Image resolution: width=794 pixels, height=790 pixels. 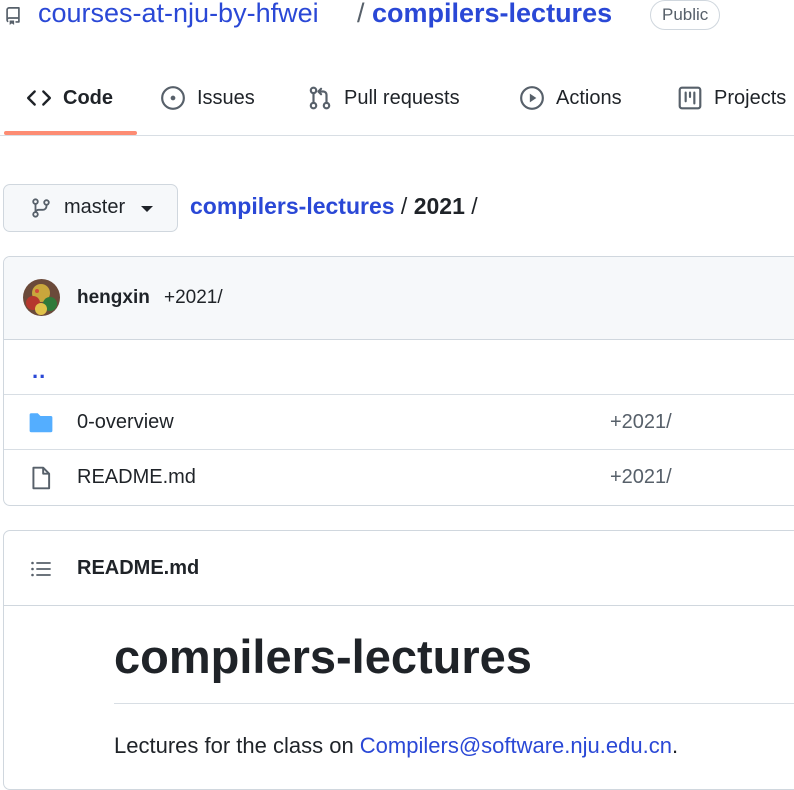 I want to click on tab-pull-requests: Pull requests, so click(x=383, y=98).